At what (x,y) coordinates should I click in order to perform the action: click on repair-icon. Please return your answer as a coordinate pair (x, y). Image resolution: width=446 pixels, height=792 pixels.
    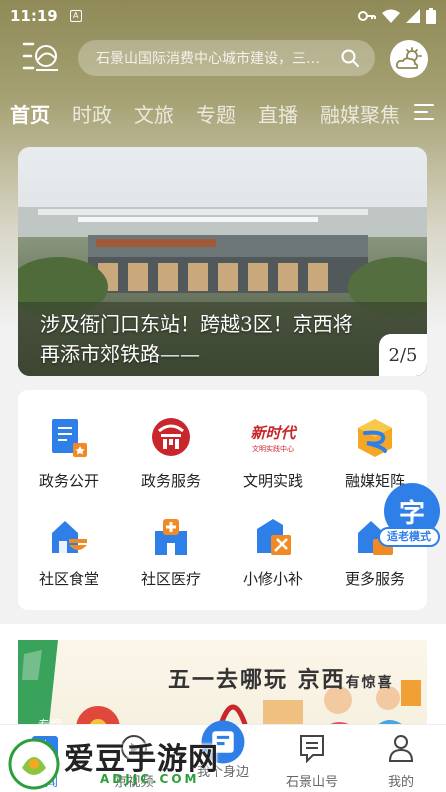
    Looking at the image, I should click on (273, 536).